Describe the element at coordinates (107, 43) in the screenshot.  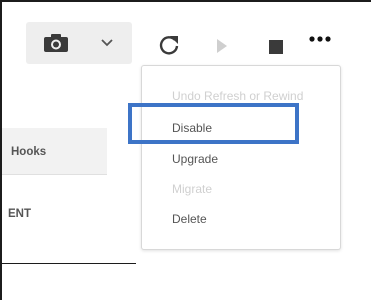
I see `chevron-down-icon` at that location.